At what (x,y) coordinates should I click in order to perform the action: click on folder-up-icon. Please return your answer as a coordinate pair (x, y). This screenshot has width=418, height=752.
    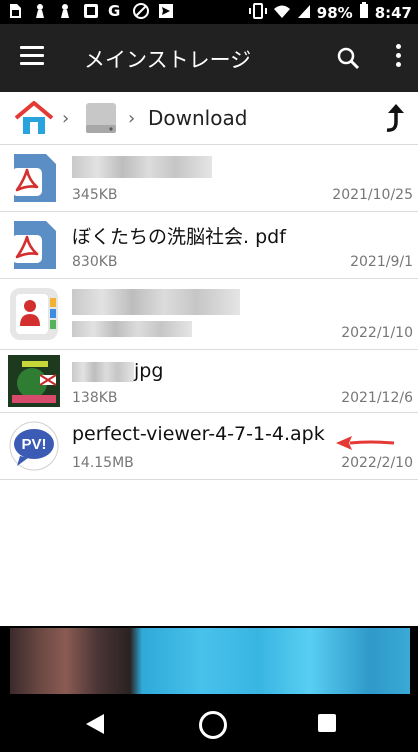
    Looking at the image, I should click on (395, 118).